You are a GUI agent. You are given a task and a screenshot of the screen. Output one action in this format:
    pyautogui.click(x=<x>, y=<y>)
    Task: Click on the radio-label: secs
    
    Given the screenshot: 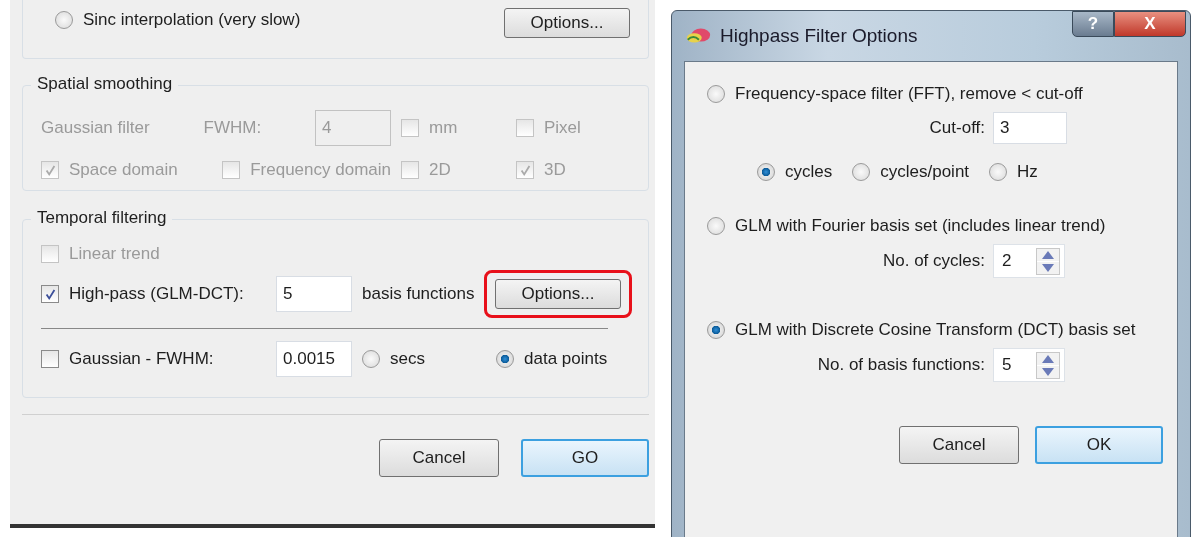 What is the action you would take?
    pyautogui.click(x=407, y=359)
    